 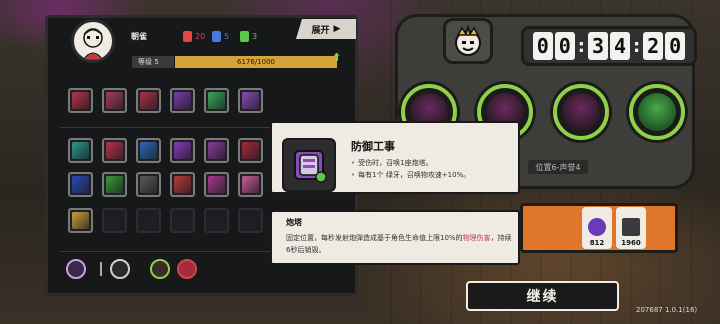 I want to click on card-resource: 1960, so click(x=631, y=228).